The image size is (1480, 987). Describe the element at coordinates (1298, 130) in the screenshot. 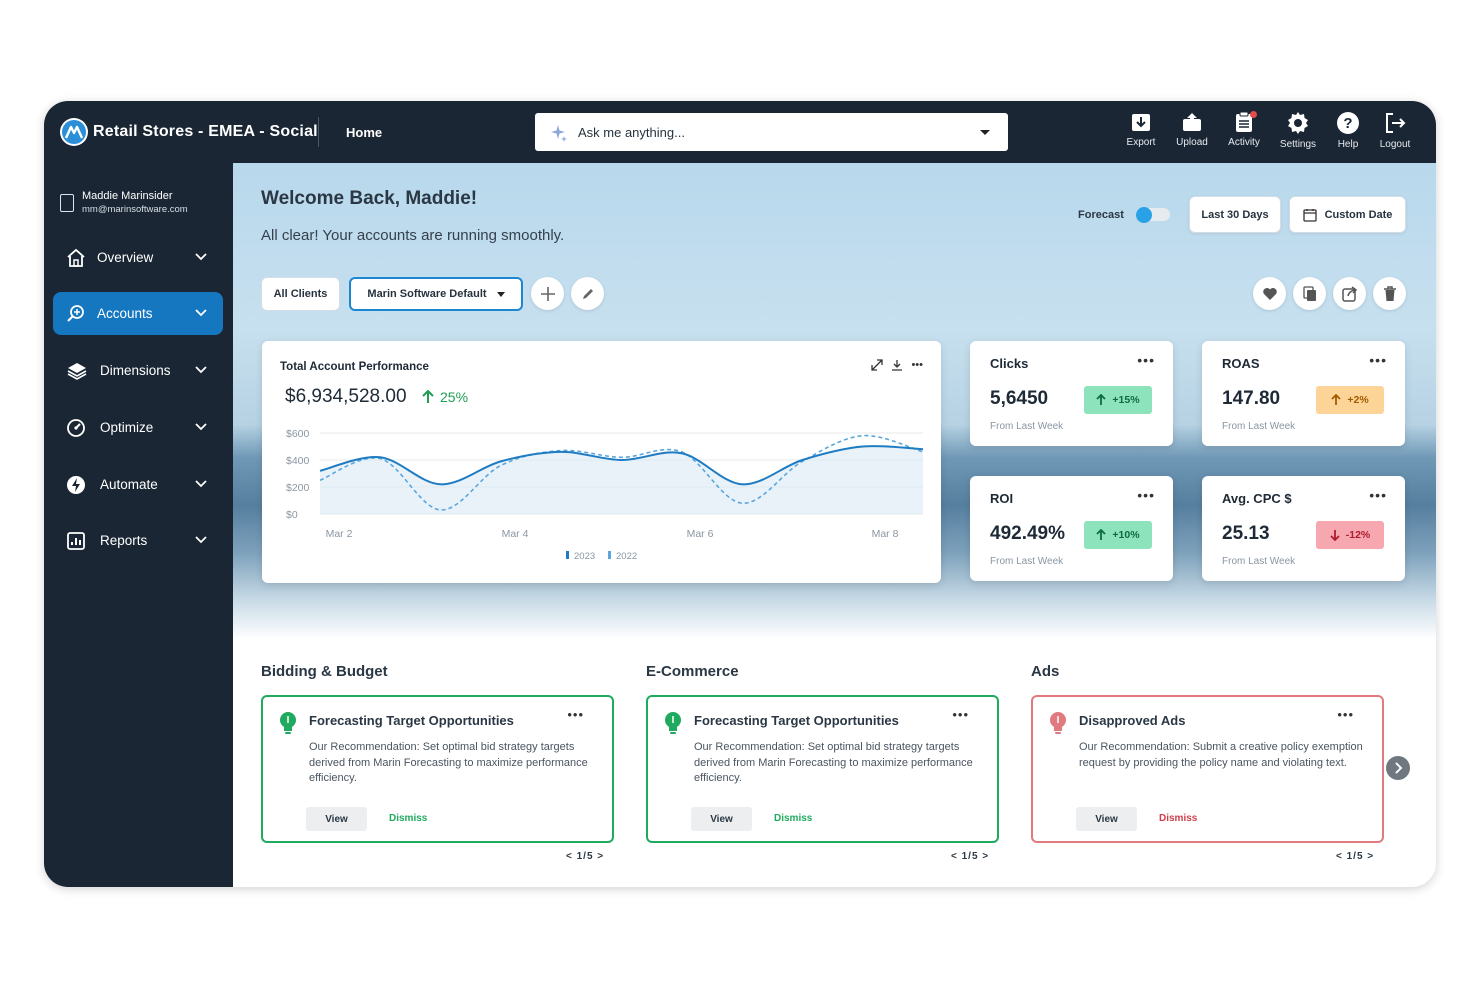

I see `settings-button: Settings` at that location.